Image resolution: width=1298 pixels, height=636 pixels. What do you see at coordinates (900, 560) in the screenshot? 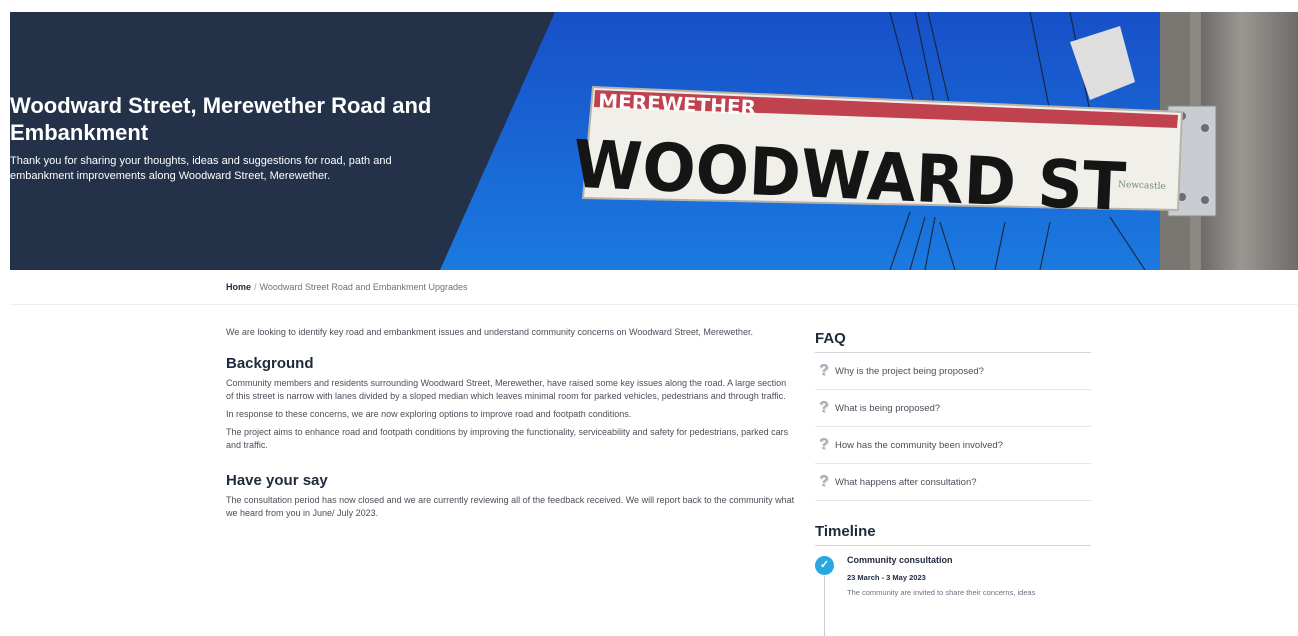
I see `timeline-item-title: Community consultation` at bounding box center [900, 560].